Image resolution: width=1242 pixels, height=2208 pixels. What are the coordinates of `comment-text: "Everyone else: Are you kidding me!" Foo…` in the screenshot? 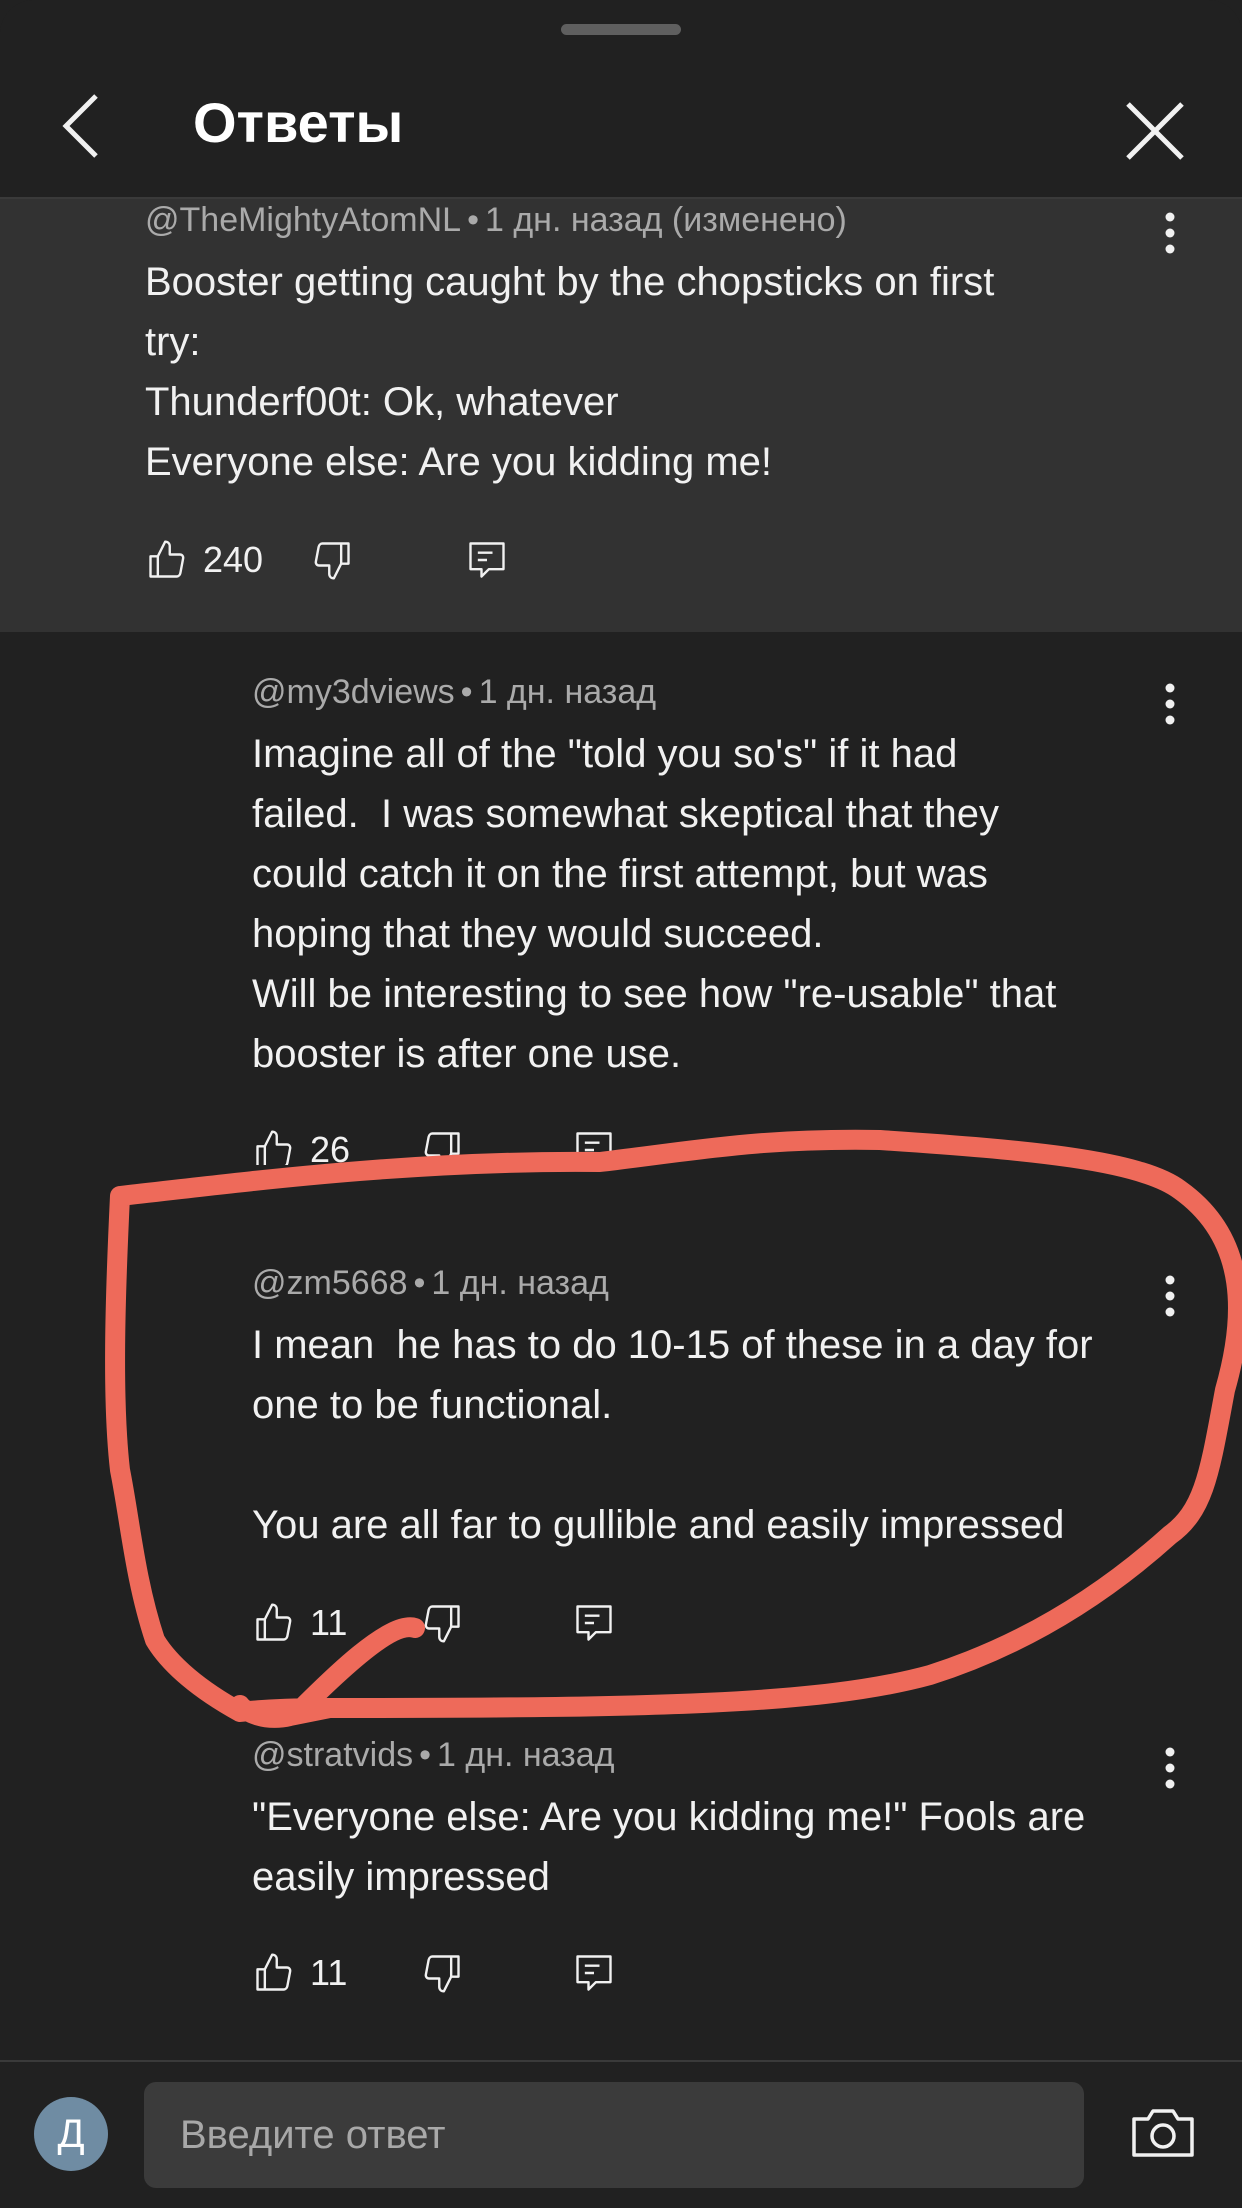 It's located at (669, 1847).